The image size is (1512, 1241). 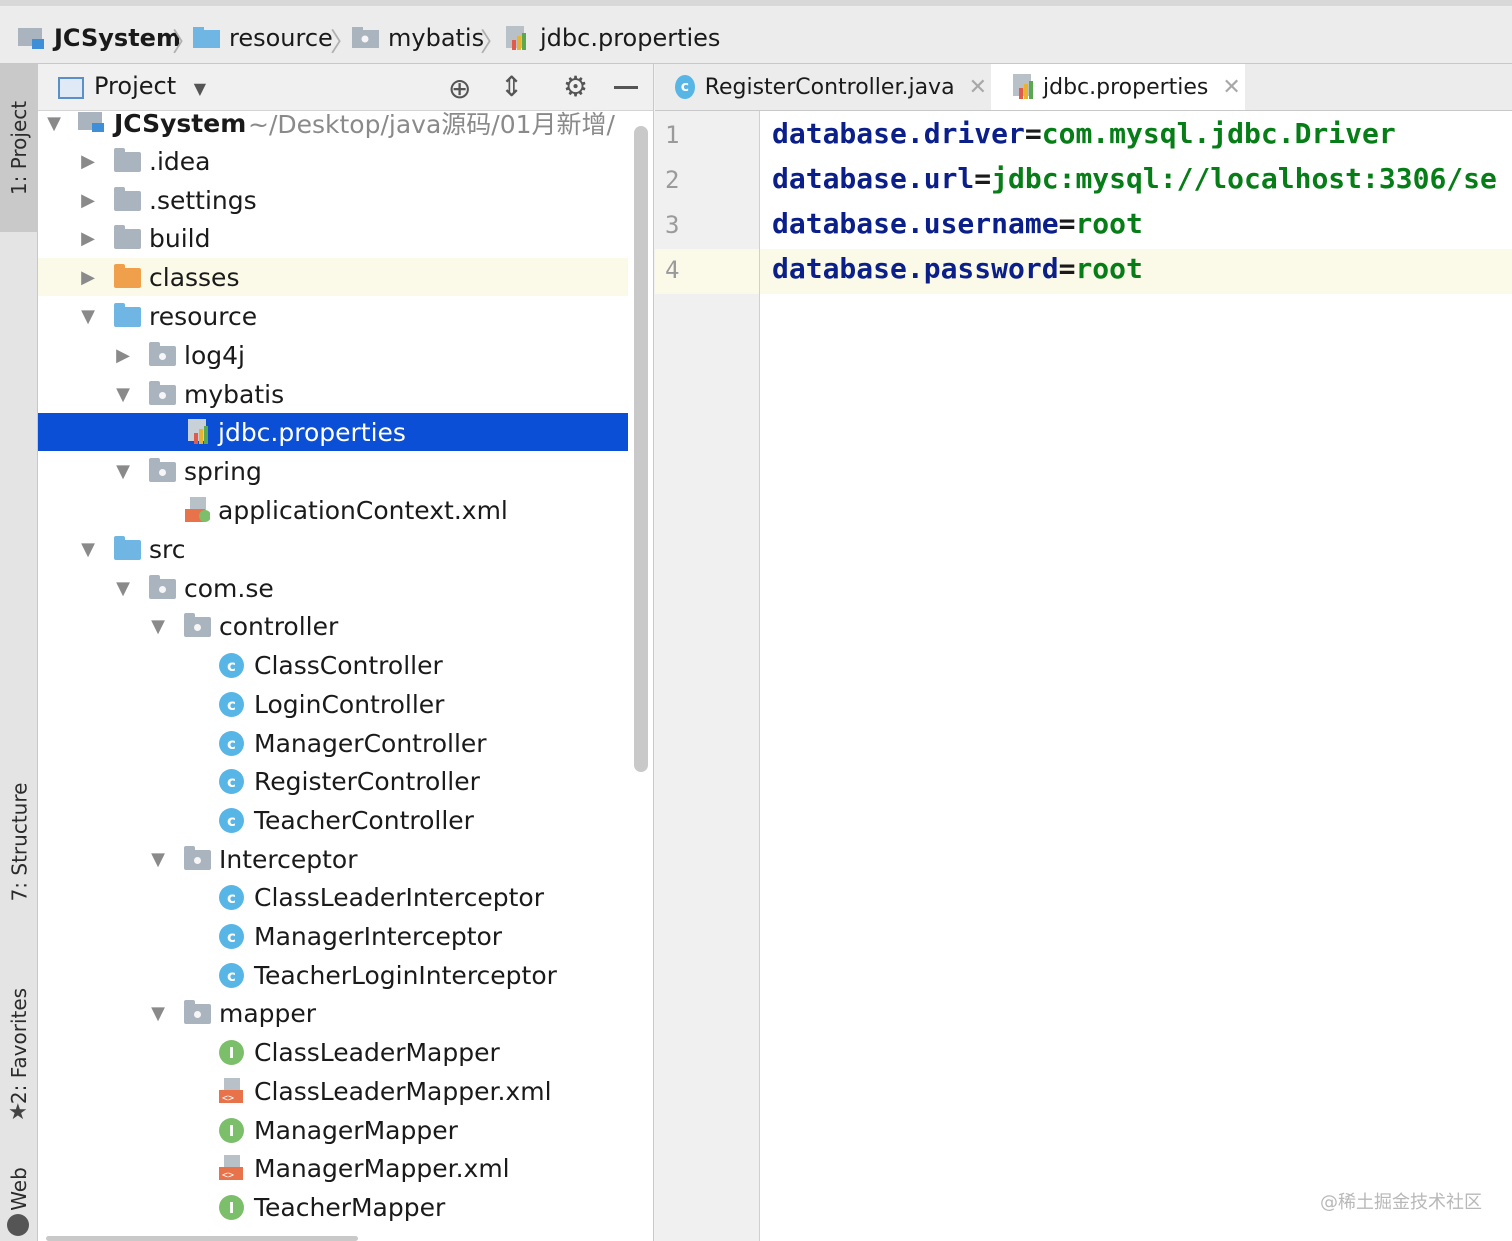 What do you see at coordinates (19, 1189) in the screenshot?
I see `web-tool-tab-label: Web` at bounding box center [19, 1189].